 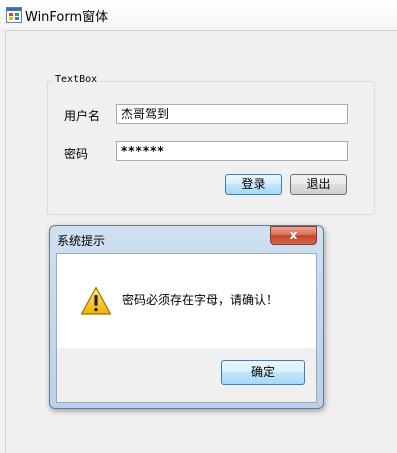 What do you see at coordinates (76, 79) in the screenshot?
I see `groupbox-title: TextBox` at bounding box center [76, 79].